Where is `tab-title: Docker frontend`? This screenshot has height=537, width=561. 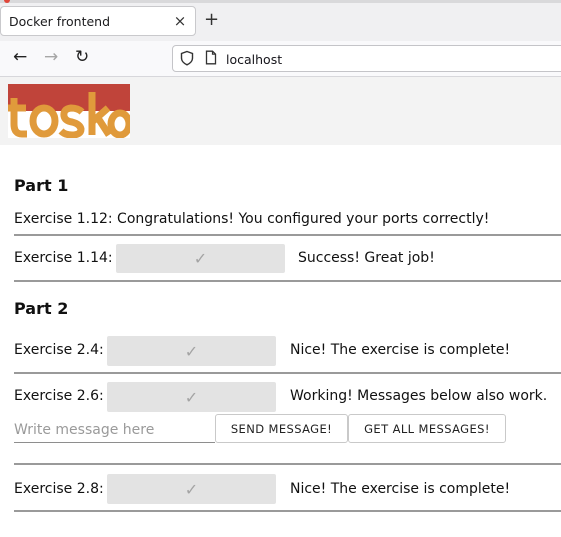 tab-title: Docker frontend is located at coordinates (60, 21).